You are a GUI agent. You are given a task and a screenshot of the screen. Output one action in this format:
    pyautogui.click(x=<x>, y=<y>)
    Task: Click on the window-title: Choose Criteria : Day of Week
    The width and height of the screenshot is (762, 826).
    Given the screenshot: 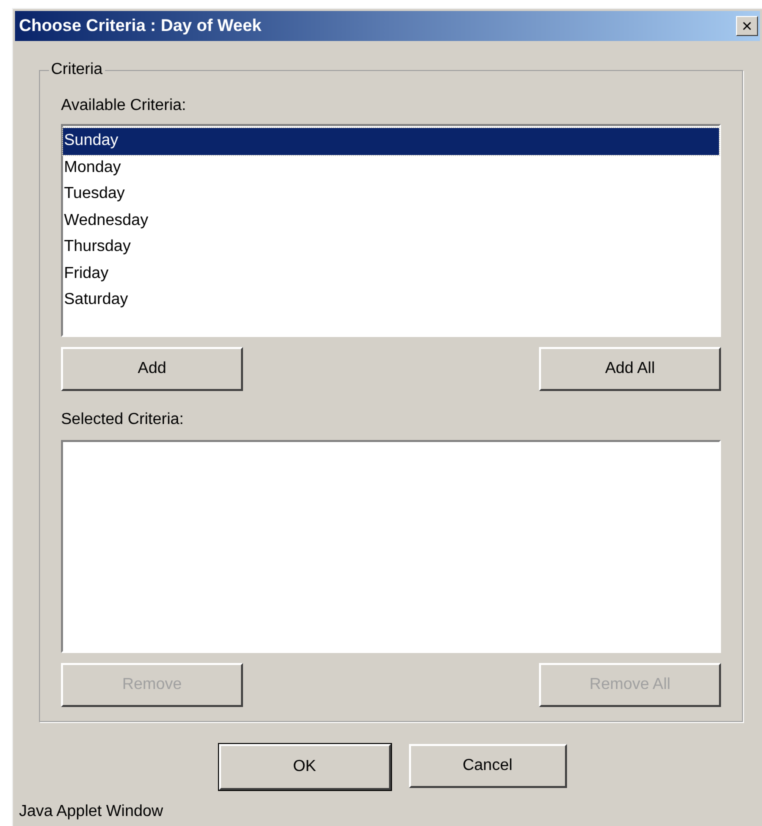 What is the action you would take?
    pyautogui.click(x=140, y=26)
    